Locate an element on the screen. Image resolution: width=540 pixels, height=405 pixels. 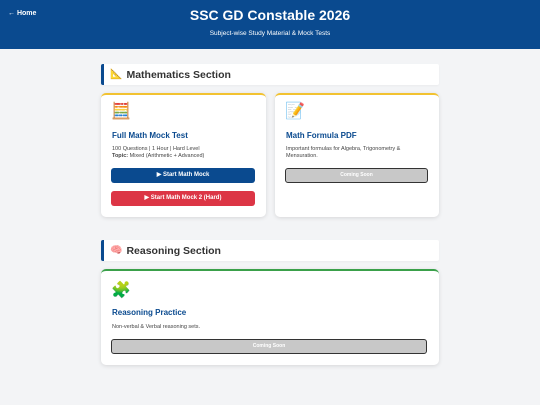
math-mock-title: Full Math Mock Test is located at coordinates (150, 135).